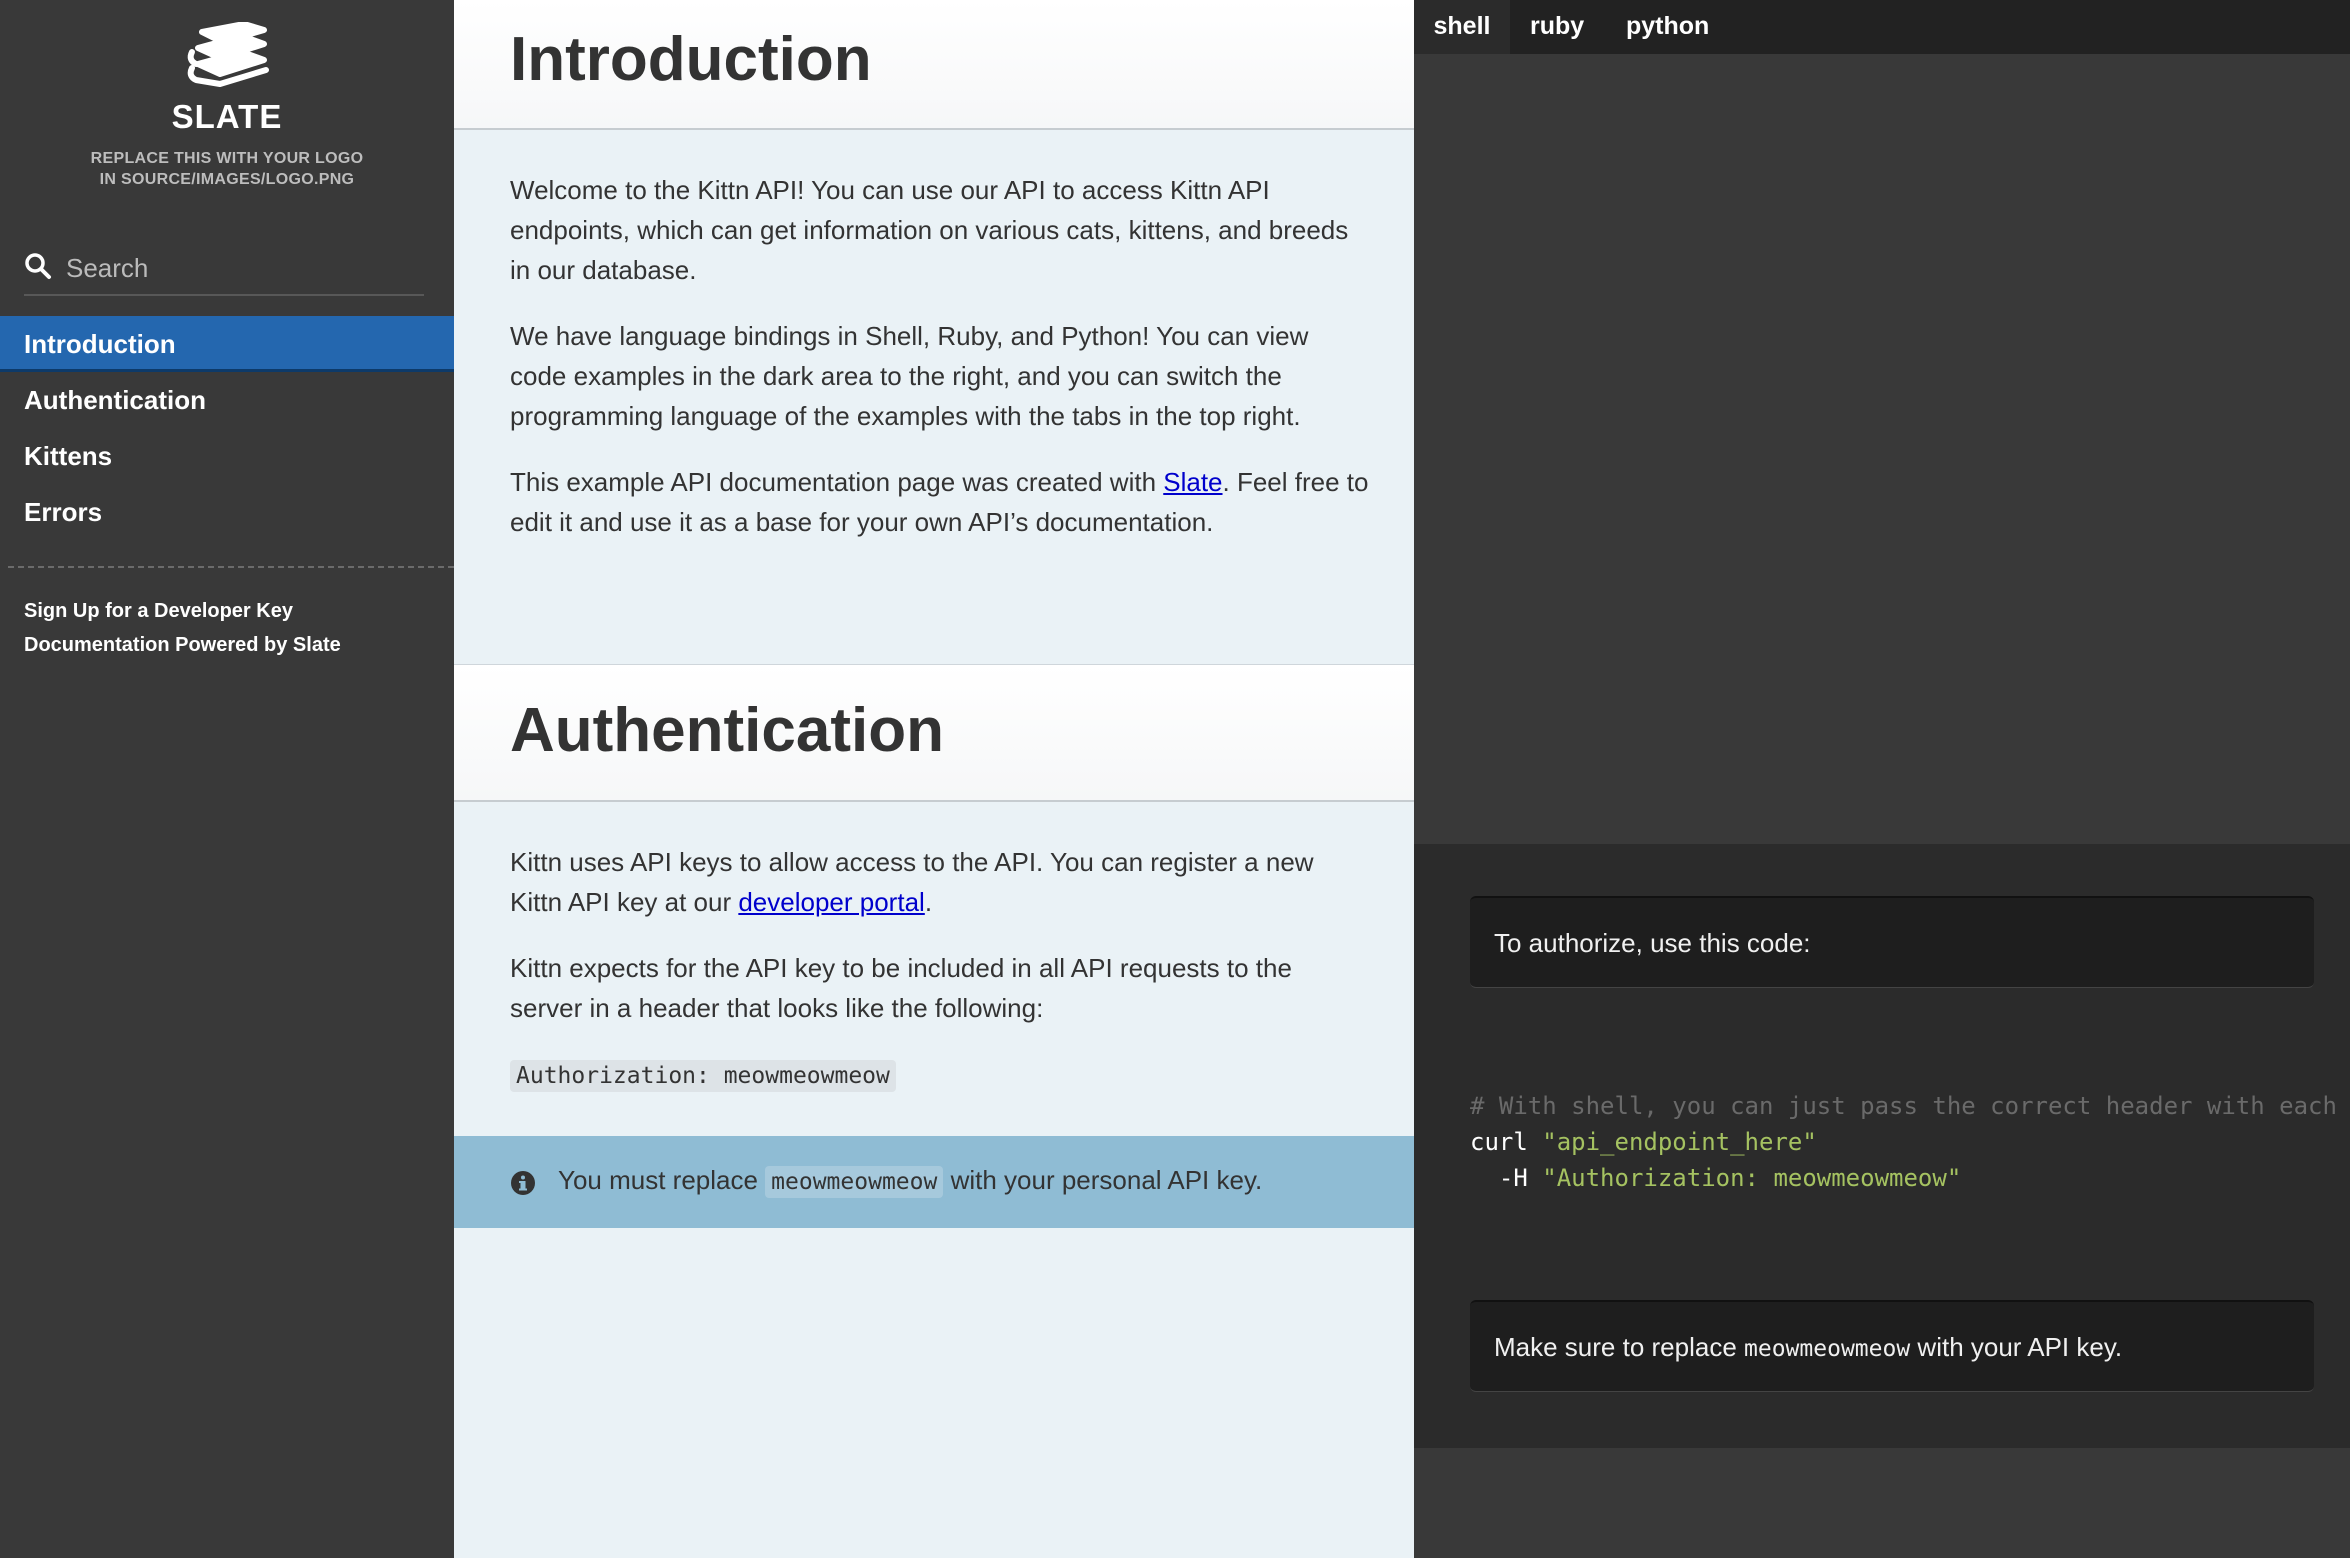 This screenshot has width=2350, height=1558. I want to click on notice-text-part: with your personal API key., so click(1103, 1180).